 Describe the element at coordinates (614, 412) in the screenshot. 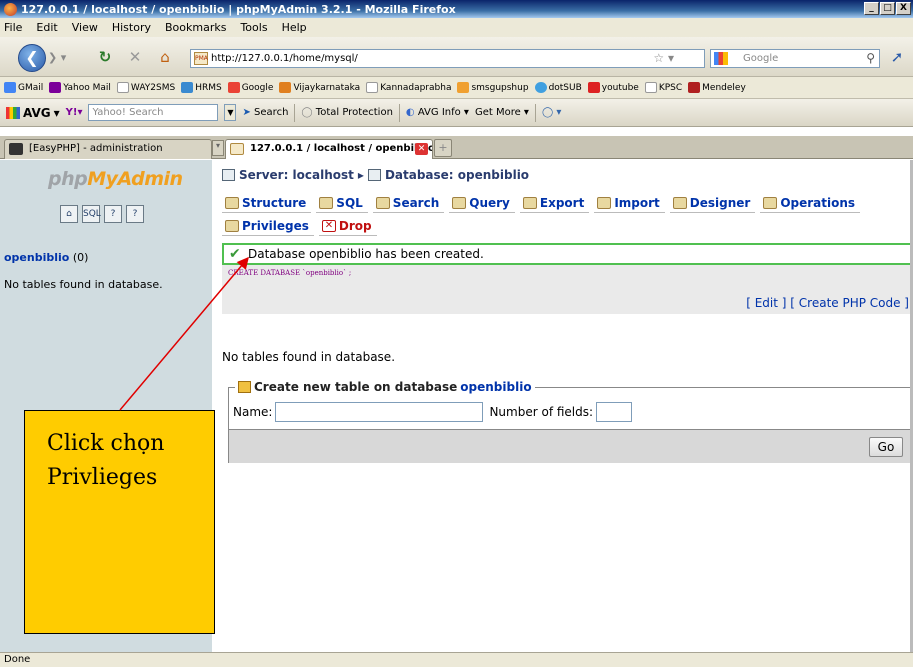

I see `fields-count-input` at that location.